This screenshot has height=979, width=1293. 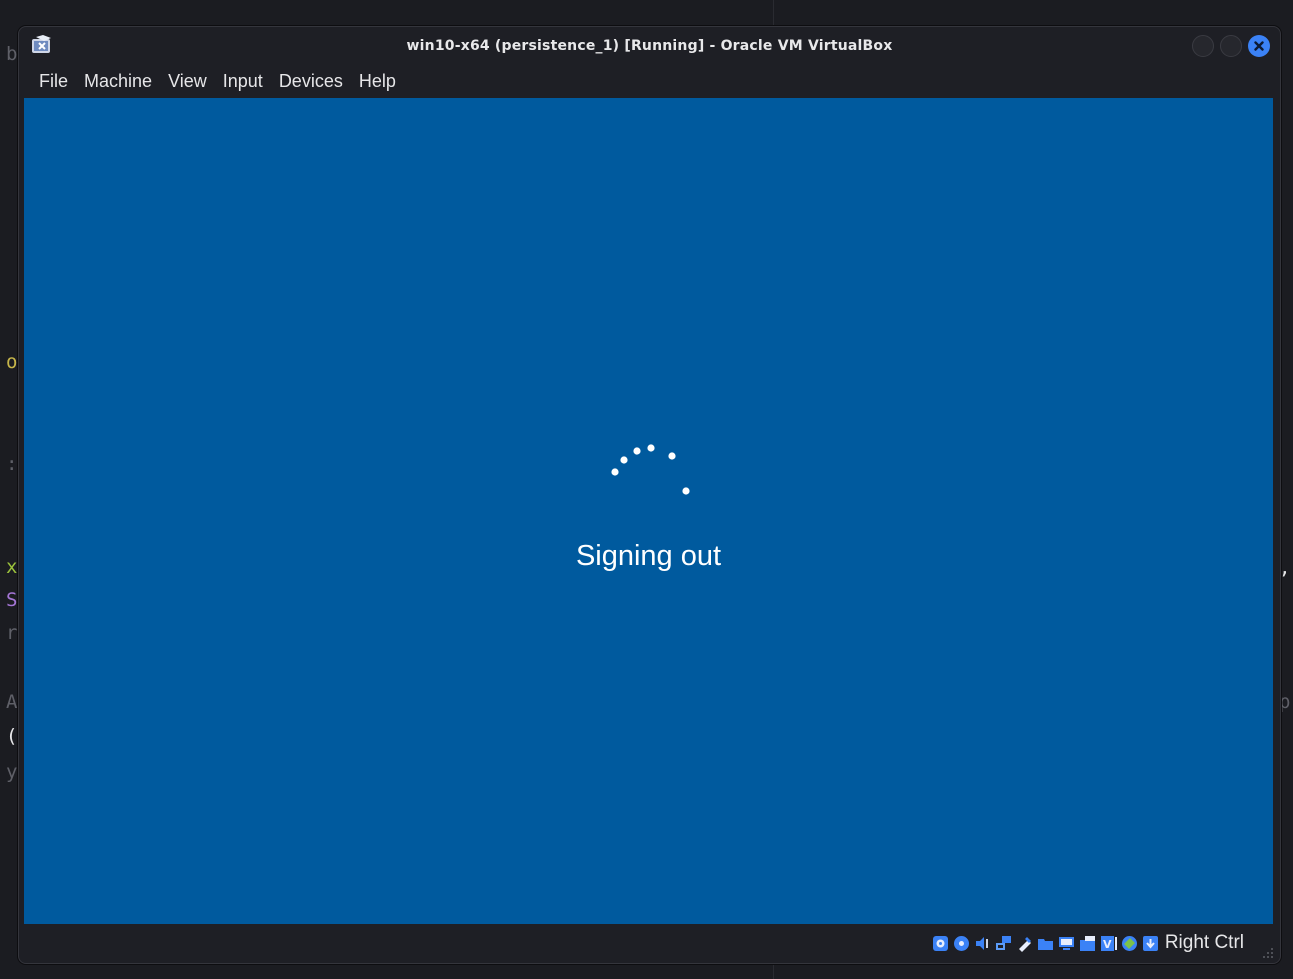 I want to click on background-char: y, so click(x=12, y=772).